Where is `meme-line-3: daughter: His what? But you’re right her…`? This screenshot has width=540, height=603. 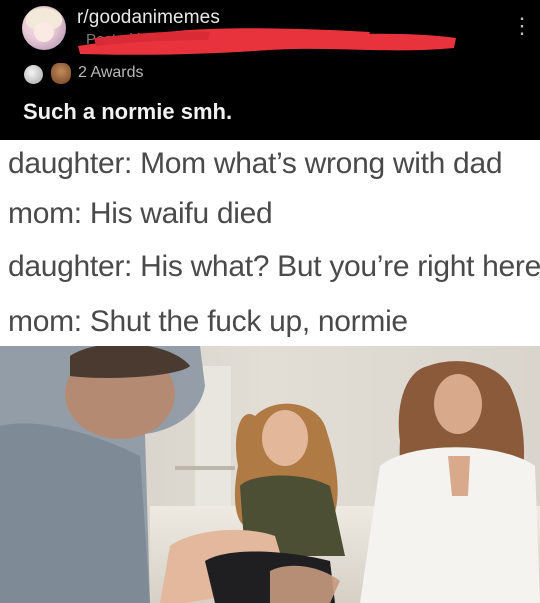
meme-line-3: daughter: His what? But you’re right her… is located at coordinates (274, 266).